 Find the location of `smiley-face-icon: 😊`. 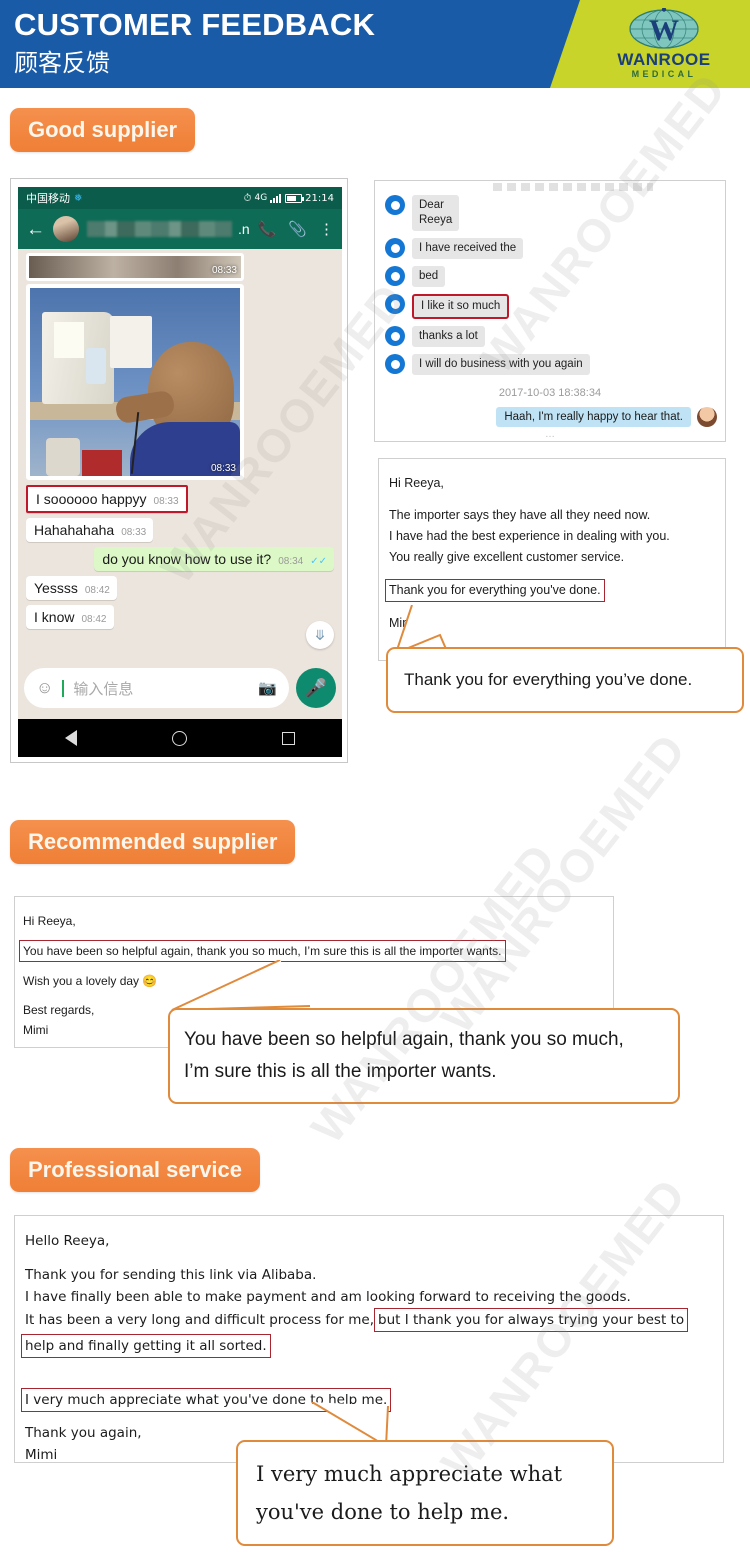

smiley-face-icon: 😊 is located at coordinates (150, 981).